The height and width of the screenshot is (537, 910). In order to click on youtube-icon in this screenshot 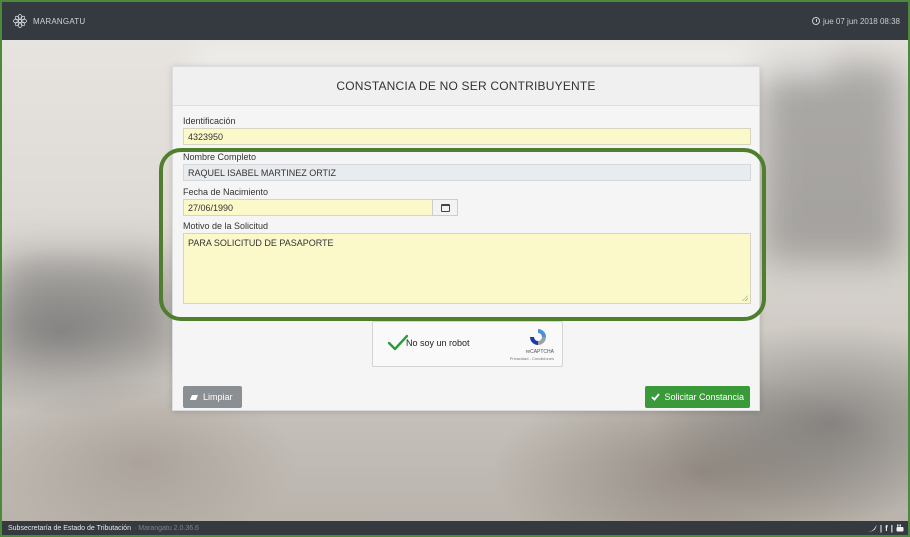, I will do `click(900, 528)`.